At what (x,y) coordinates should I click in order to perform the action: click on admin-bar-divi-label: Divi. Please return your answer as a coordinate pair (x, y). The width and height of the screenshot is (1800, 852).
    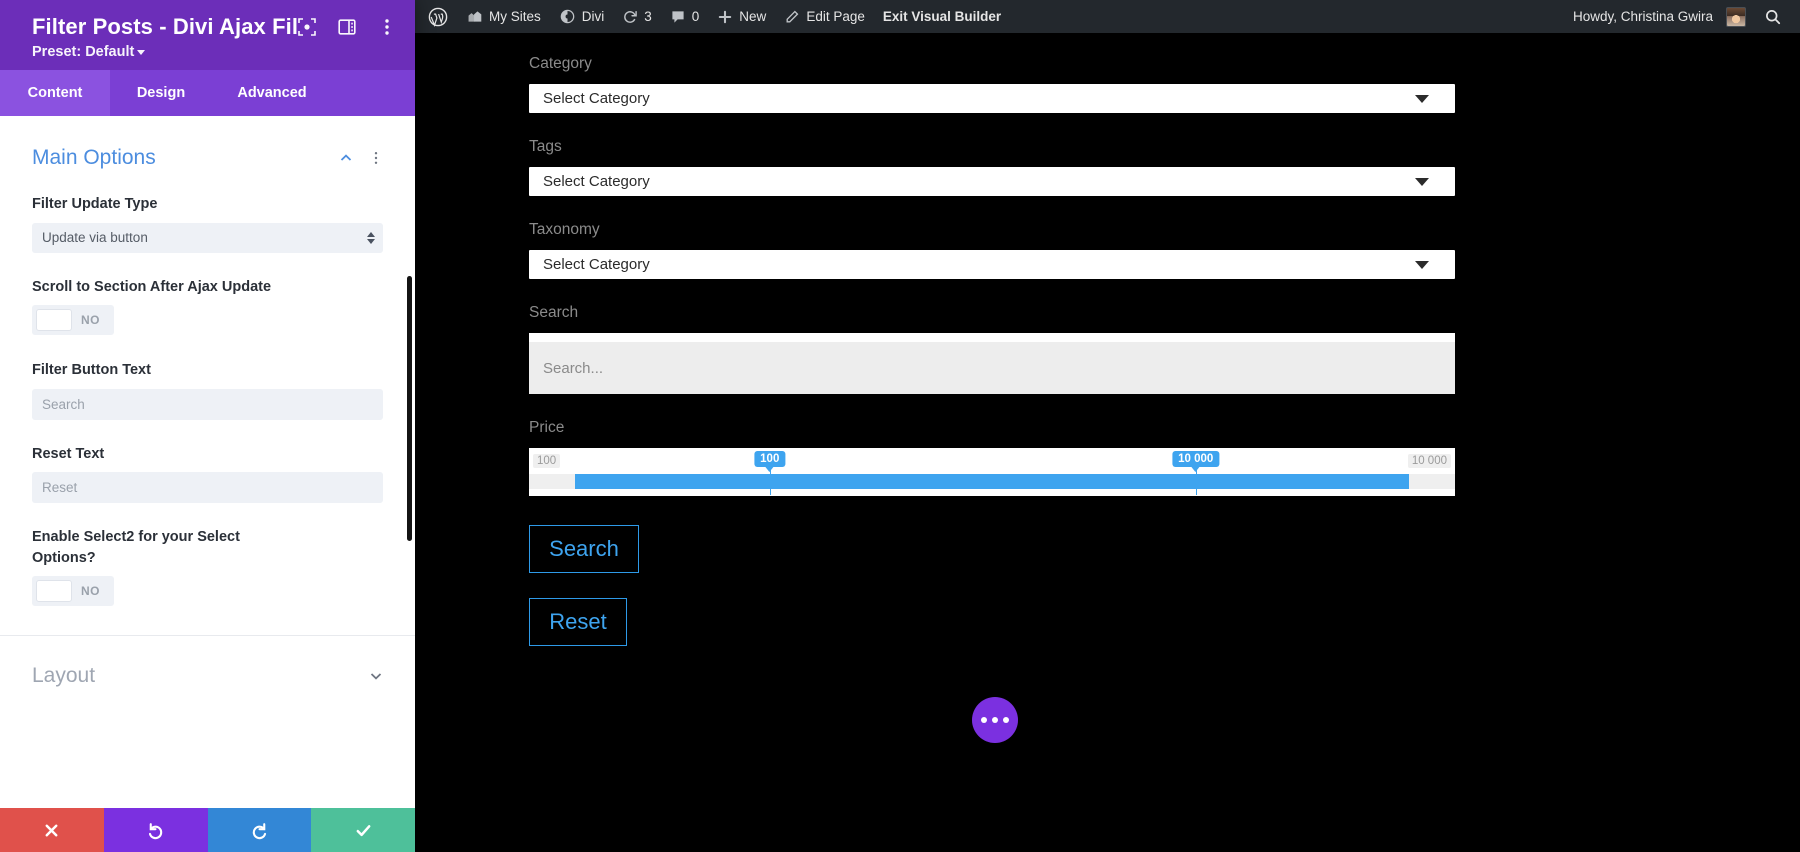
    Looking at the image, I should click on (593, 16).